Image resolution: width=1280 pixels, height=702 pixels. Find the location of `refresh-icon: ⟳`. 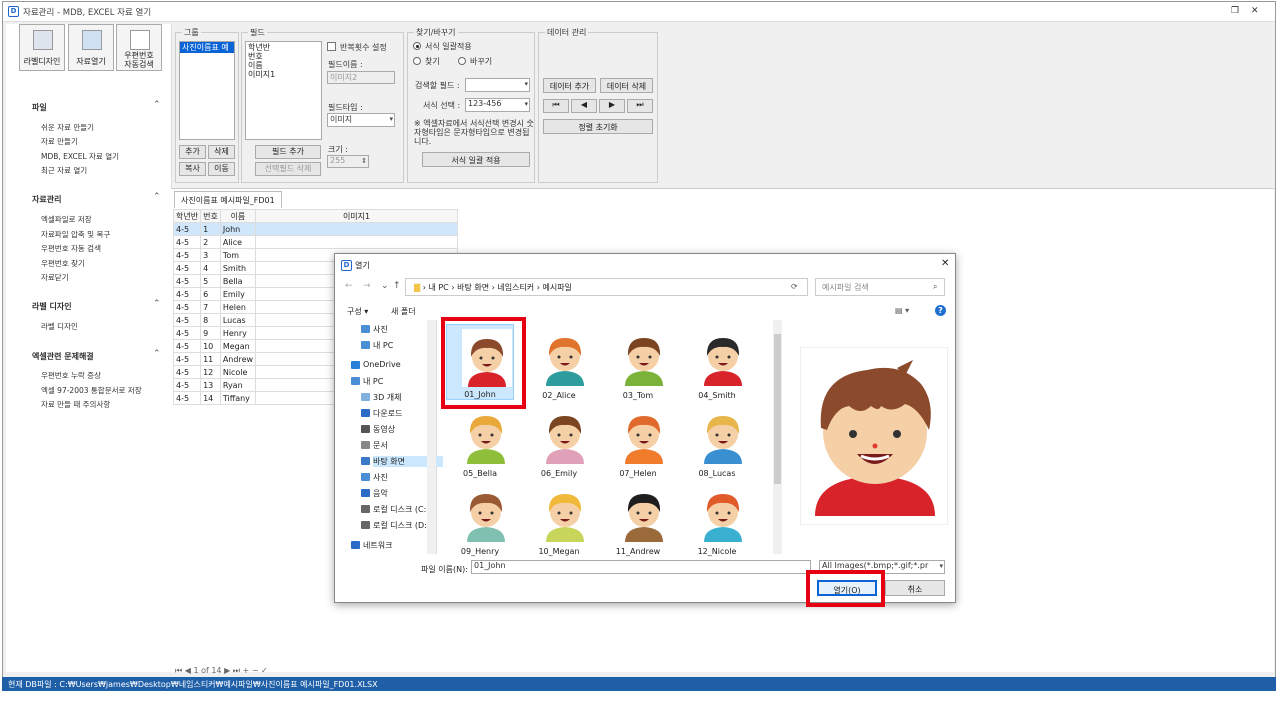

refresh-icon: ⟳ is located at coordinates (794, 286).